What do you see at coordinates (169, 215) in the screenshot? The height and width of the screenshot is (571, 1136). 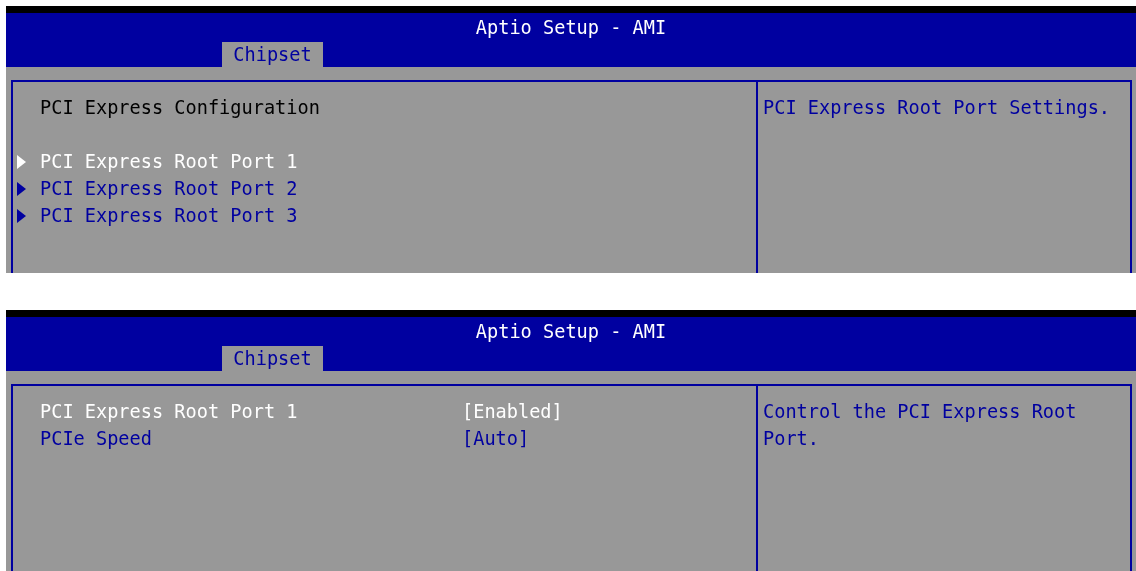 I see `submenu-item: PCI Express Root Port 3` at bounding box center [169, 215].